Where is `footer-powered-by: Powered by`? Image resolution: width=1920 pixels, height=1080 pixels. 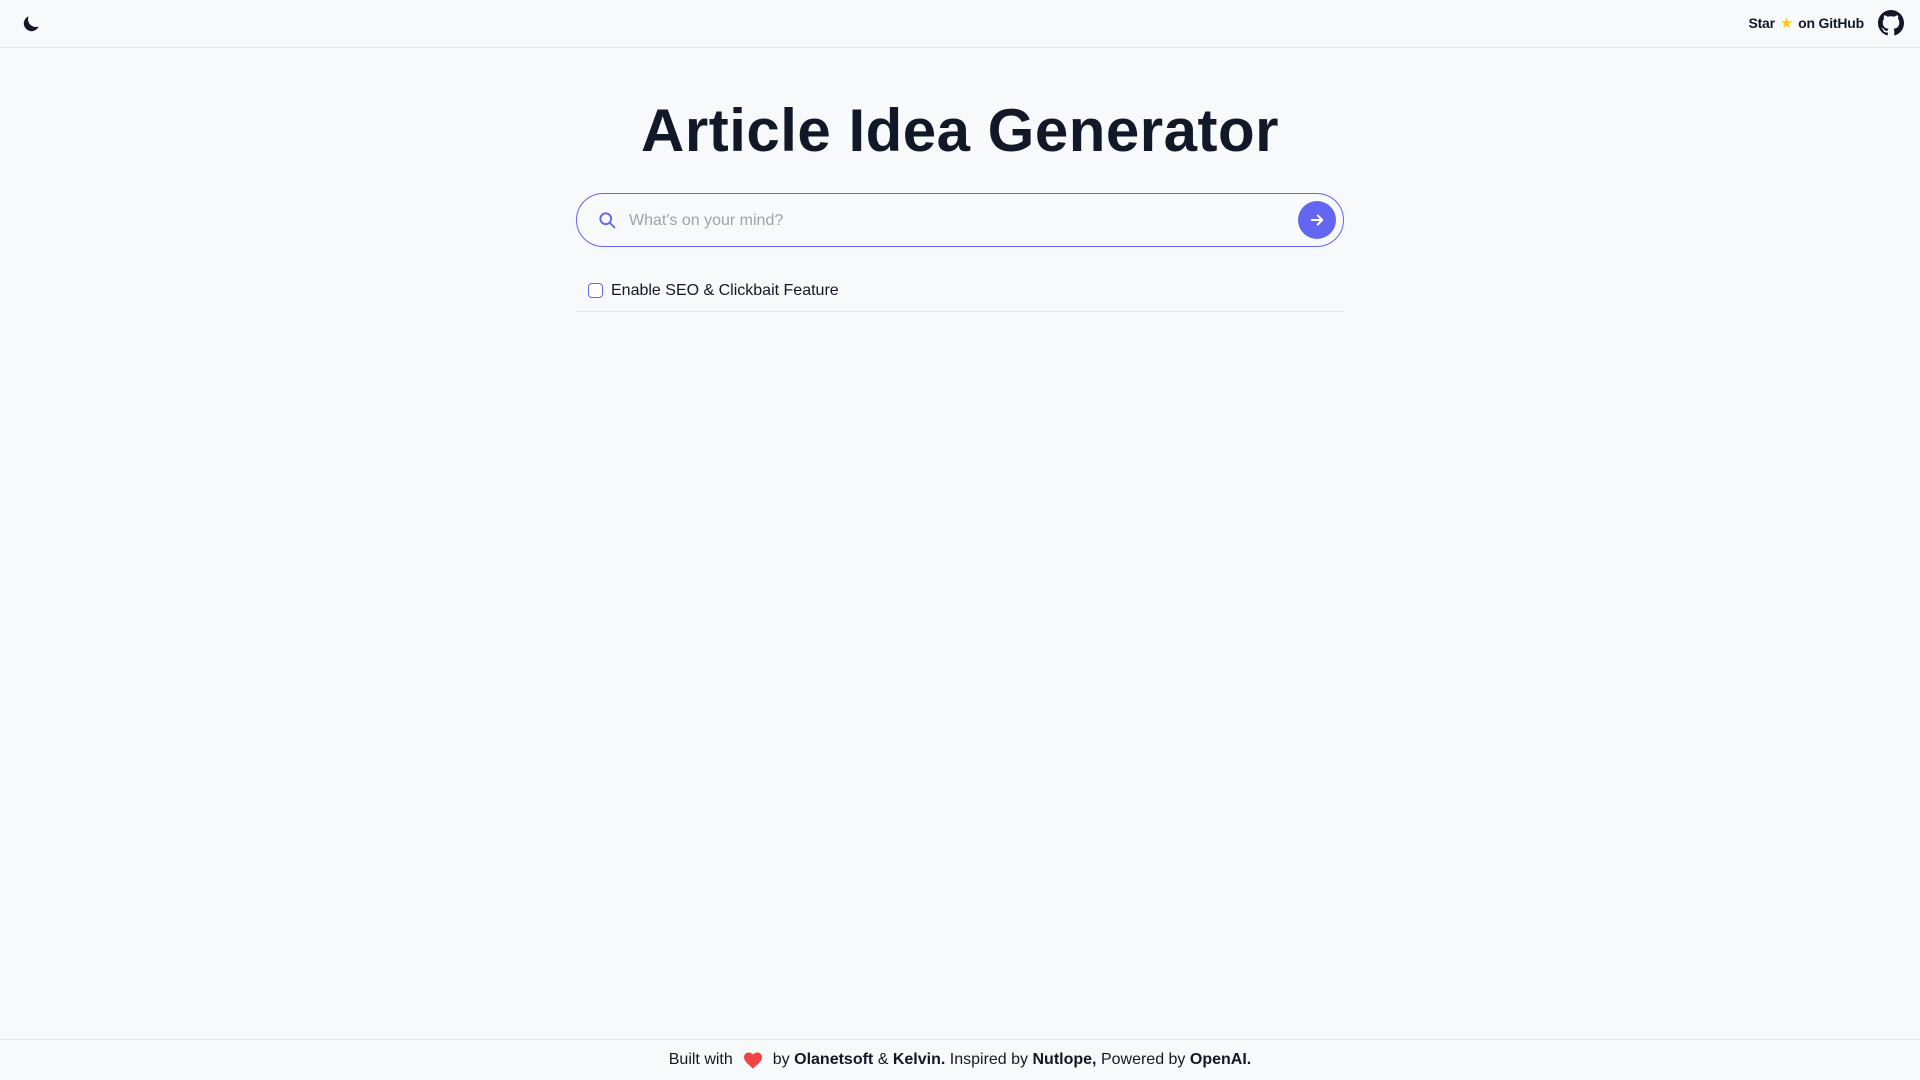
footer-powered-by: Powered by is located at coordinates (1143, 1059).